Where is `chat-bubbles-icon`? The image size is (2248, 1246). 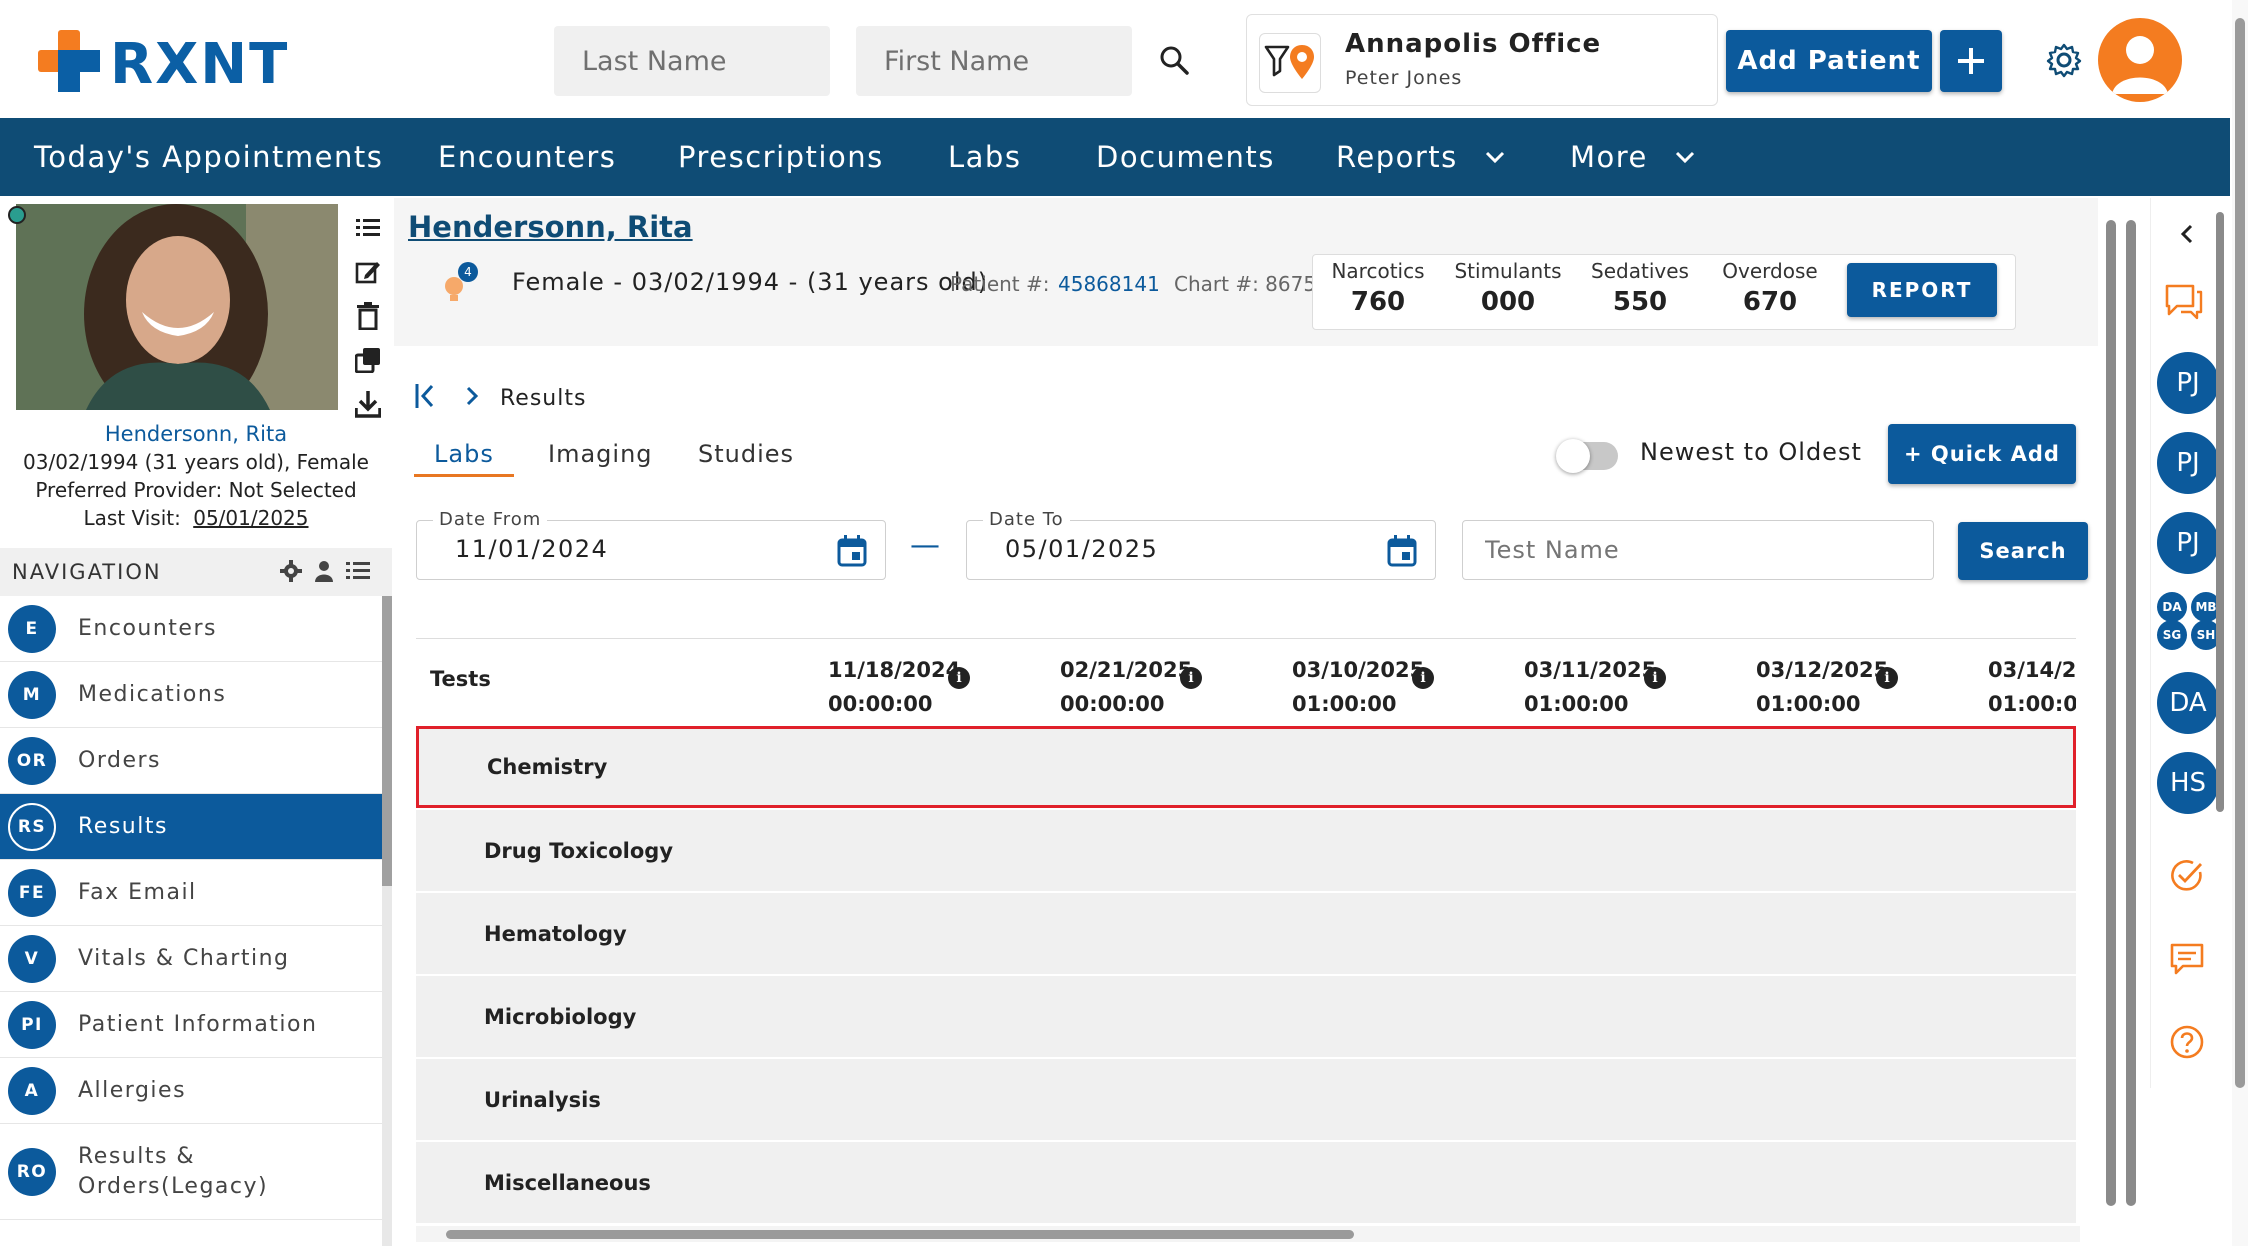
chat-bubbles-icon is located at coordinates (2183, 303).